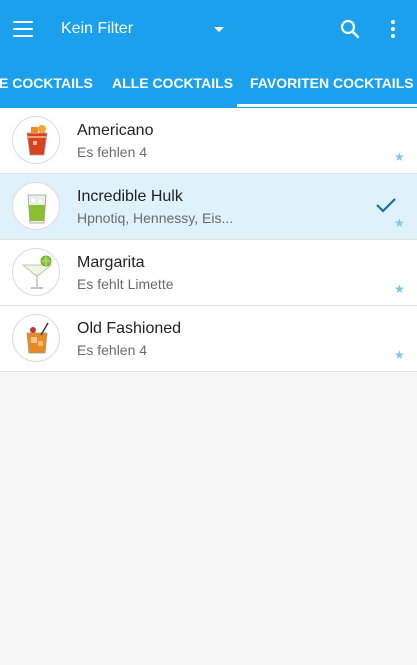 This screenshot has width=417, height=665. What do you see at coordinates (332, 83) in the screenshot?
I see `tab-favoriten-cocktails: FAVORITEN COCKTAILS` at bounding box center [332, 83].